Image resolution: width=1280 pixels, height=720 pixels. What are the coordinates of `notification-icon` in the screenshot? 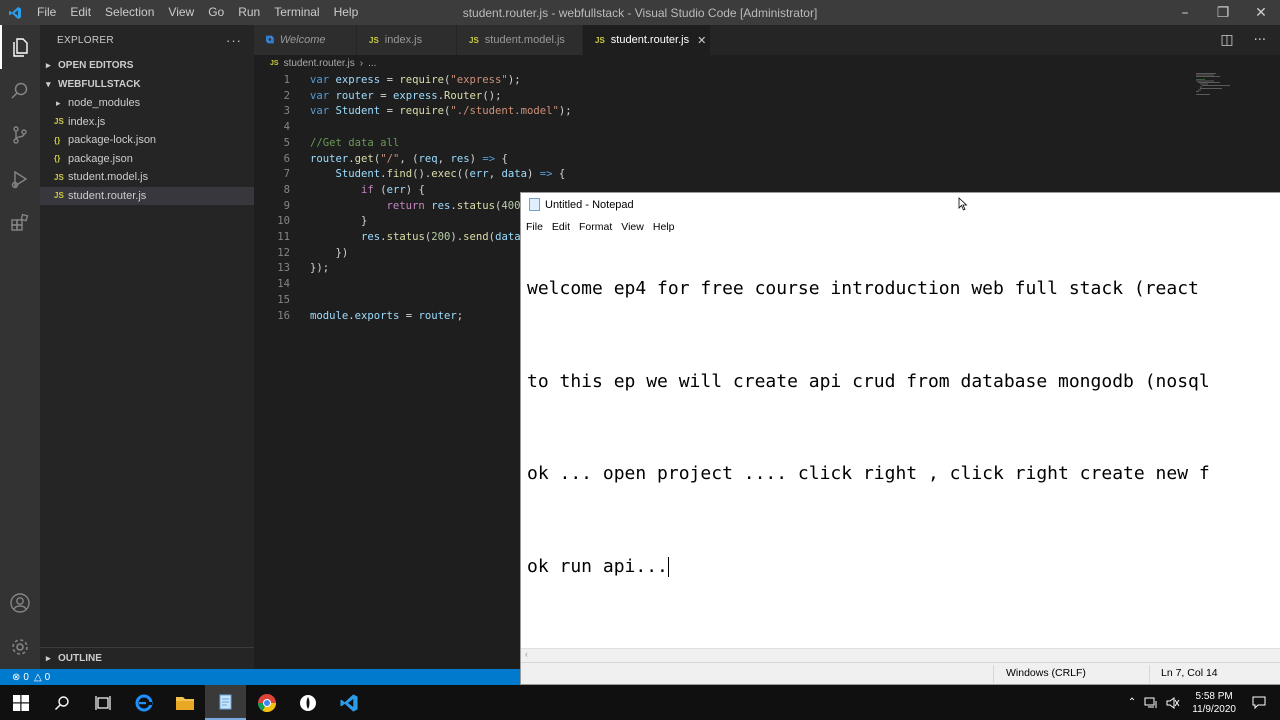 It's located at (1259, 702).